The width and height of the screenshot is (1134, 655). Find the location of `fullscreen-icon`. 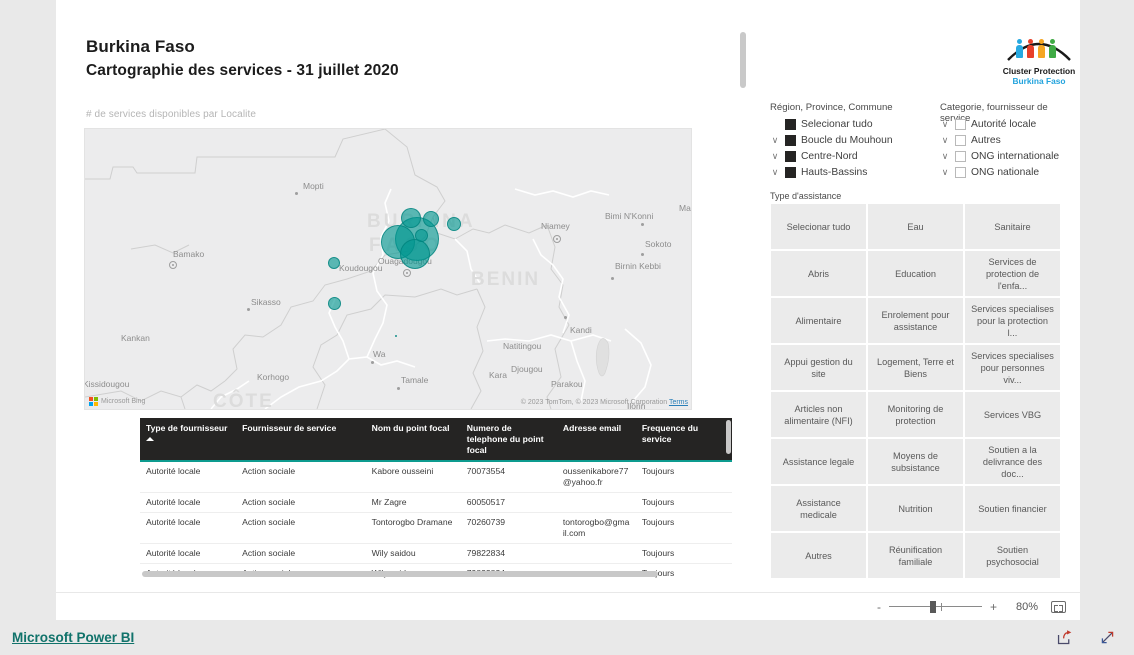

fullscreen-icon is located at coordinates (1107, 637).